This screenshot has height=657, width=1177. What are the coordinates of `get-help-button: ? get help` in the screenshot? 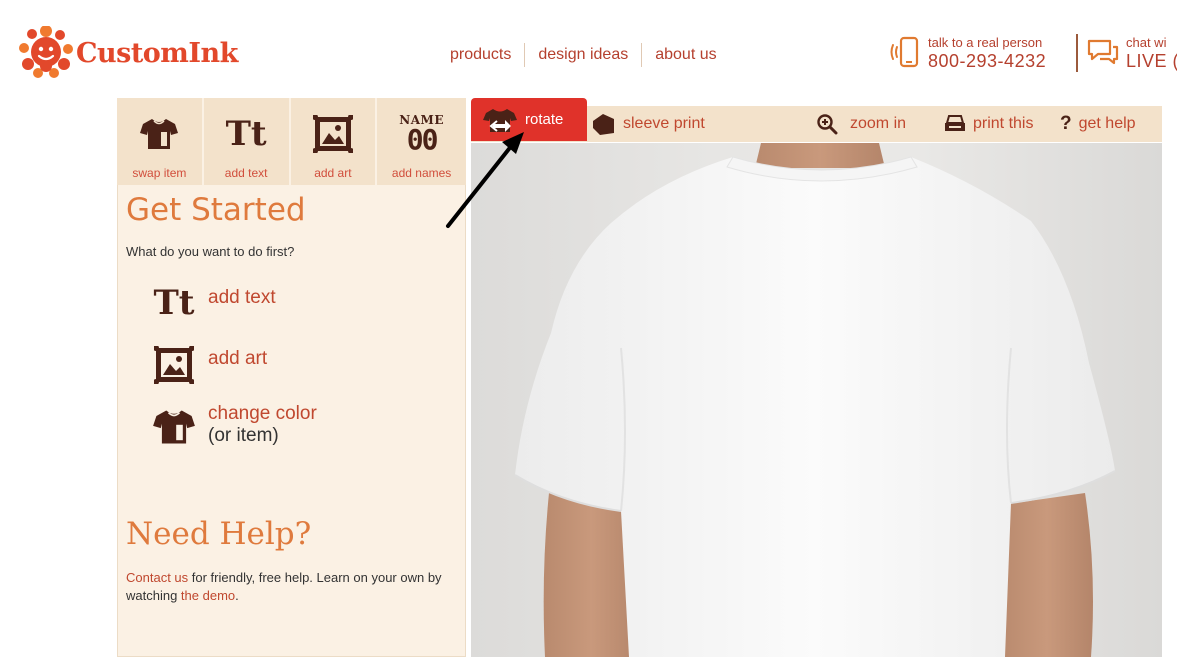 It's located at (1098, 124).